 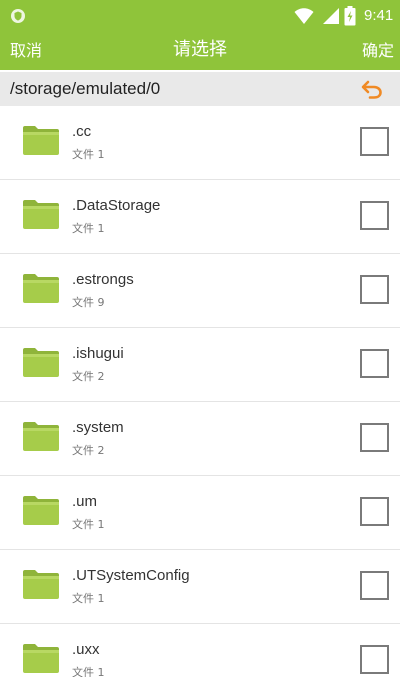 I want to click on status-bar: 9:41, so click(x=200, y=16).